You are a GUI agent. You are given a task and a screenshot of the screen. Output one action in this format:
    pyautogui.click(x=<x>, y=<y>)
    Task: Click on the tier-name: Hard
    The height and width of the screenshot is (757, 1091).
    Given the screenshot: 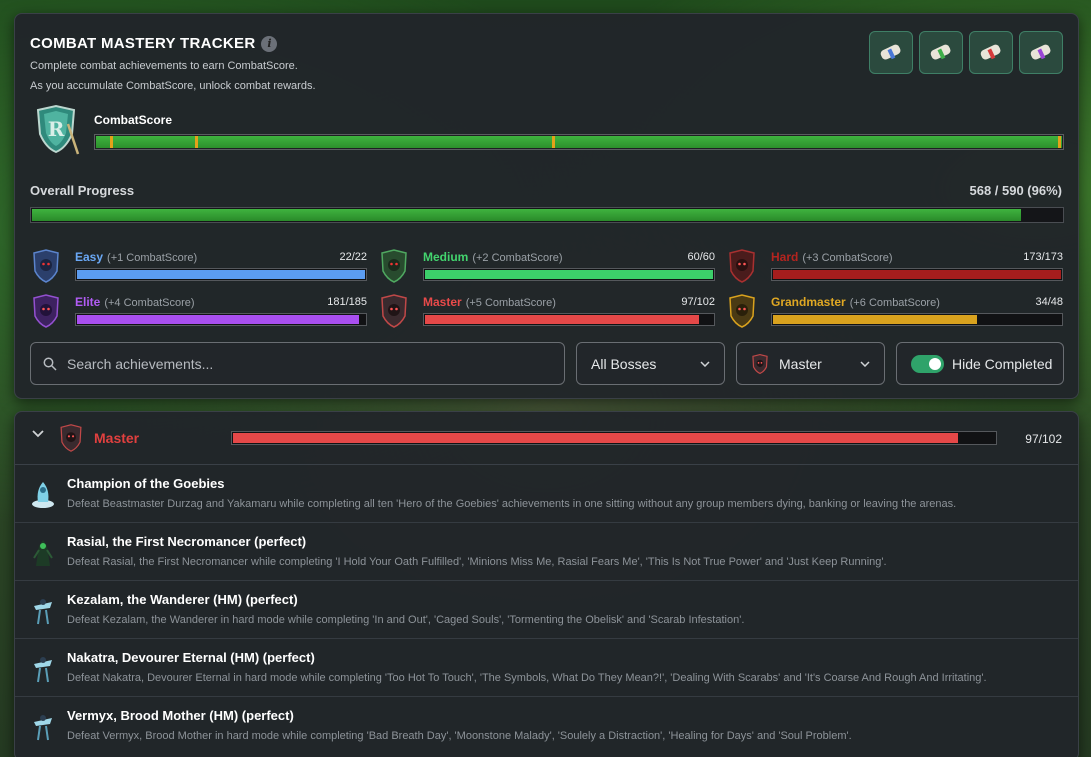 What is the action you would take?
    pyautogui.click(x=785, y=257)
    